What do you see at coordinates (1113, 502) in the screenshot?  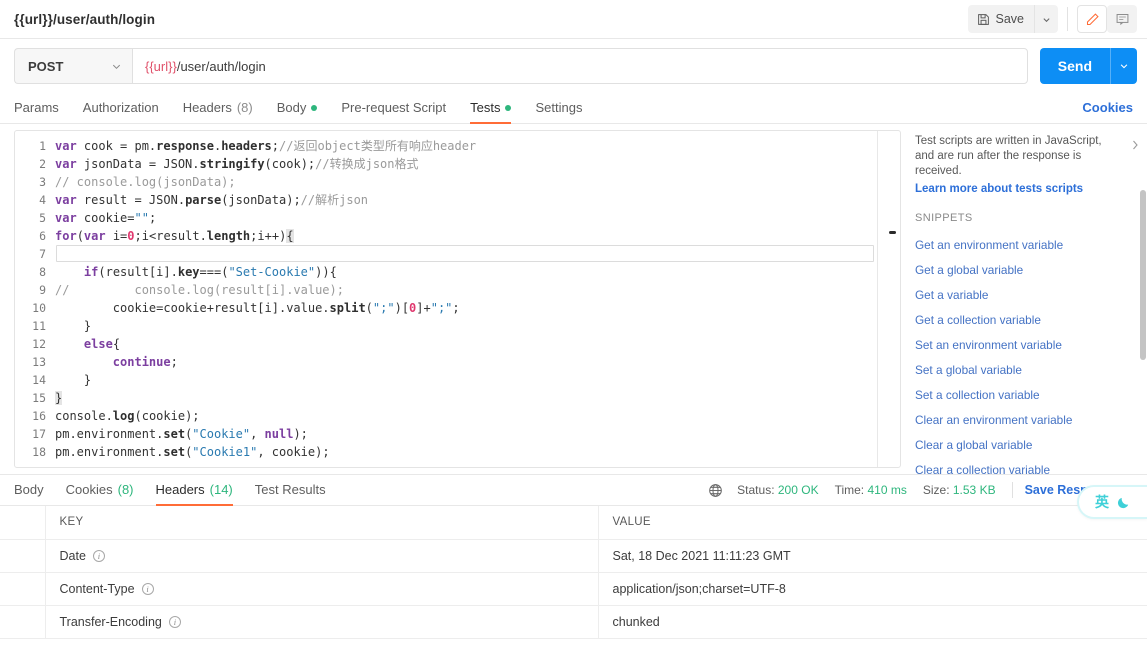 I see `ime-language-indicator: 英` at bounding box center [1113, 502].